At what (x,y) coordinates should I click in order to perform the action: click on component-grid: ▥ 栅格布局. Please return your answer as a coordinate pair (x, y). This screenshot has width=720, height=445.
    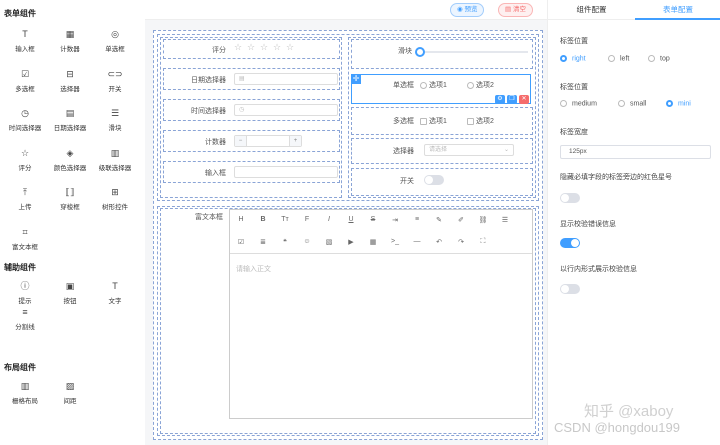
    Looking at the image, I should click on (25, 392).